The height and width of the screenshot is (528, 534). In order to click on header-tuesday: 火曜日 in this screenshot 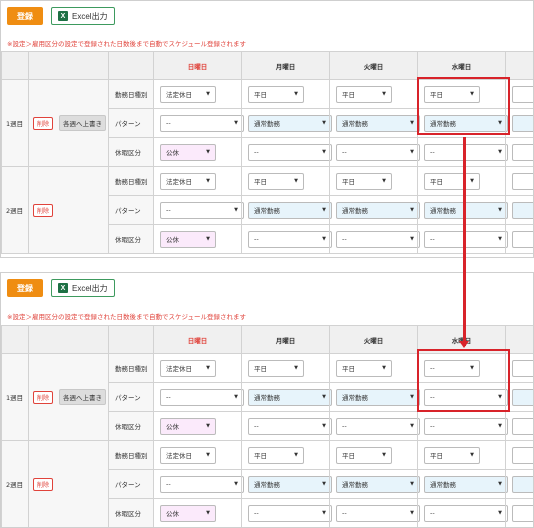, I will do `click(373, 65)`.